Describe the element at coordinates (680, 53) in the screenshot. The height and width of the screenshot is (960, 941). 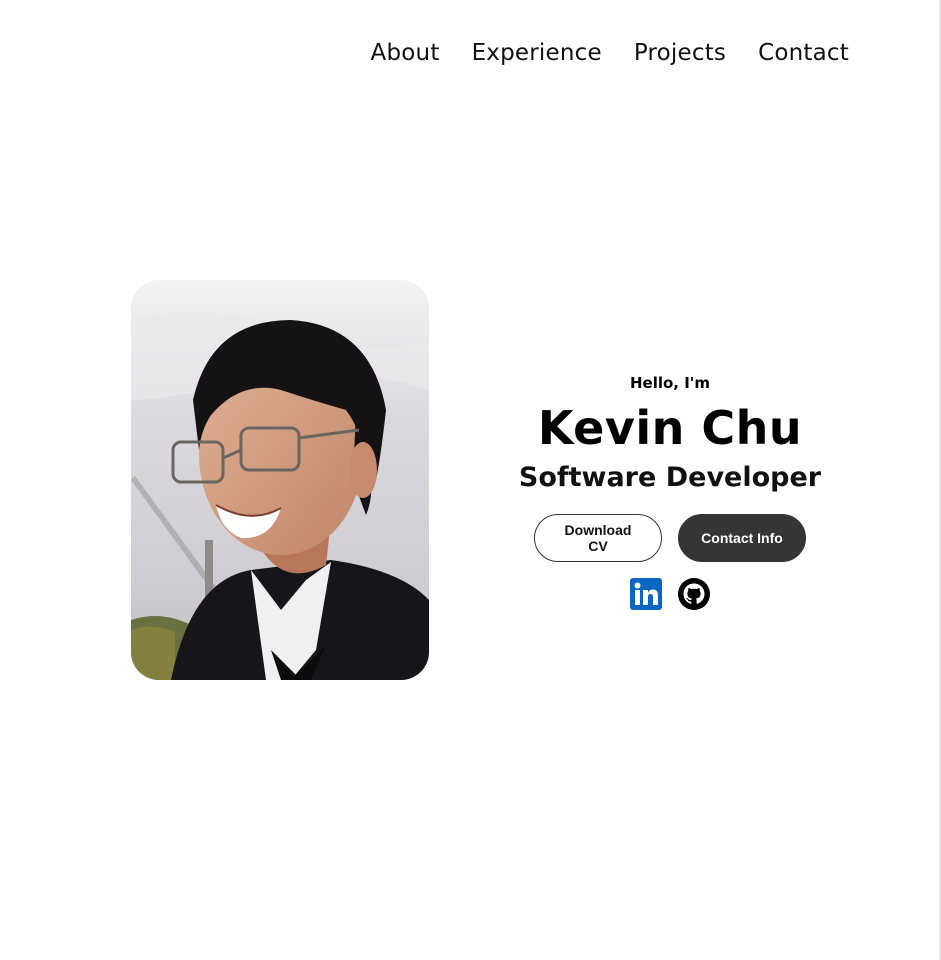
I see `nav-projects: Projects` at that location.